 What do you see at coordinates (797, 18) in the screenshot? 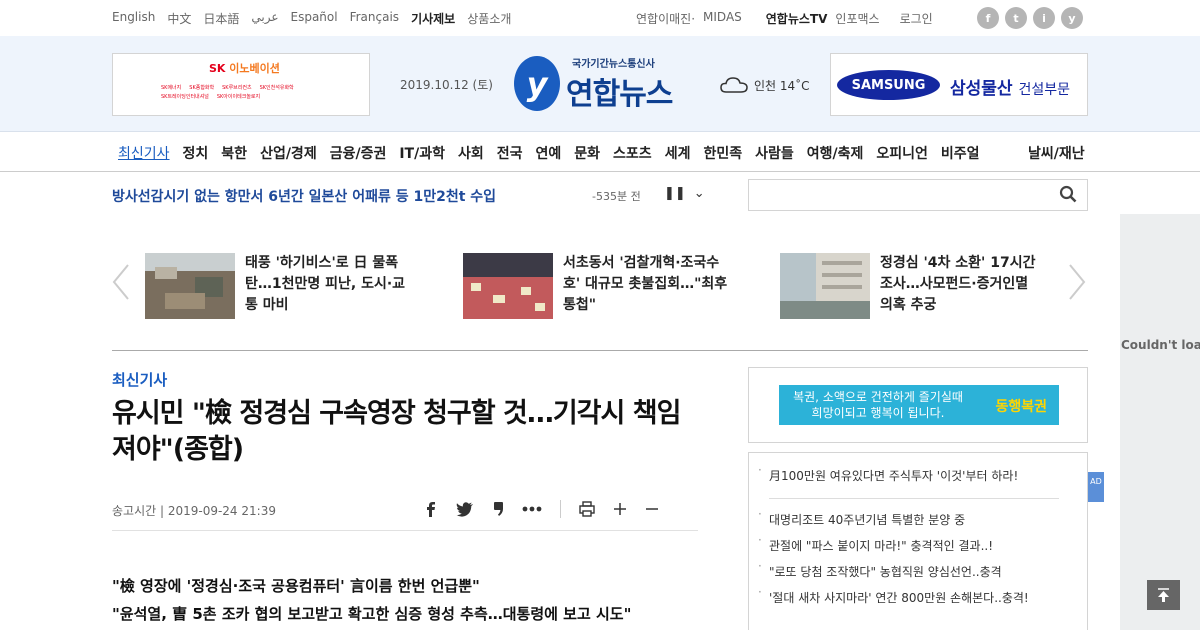
I see `yonhap-tv-link: 연합뉴스TV` at bounding box center [797, 18].